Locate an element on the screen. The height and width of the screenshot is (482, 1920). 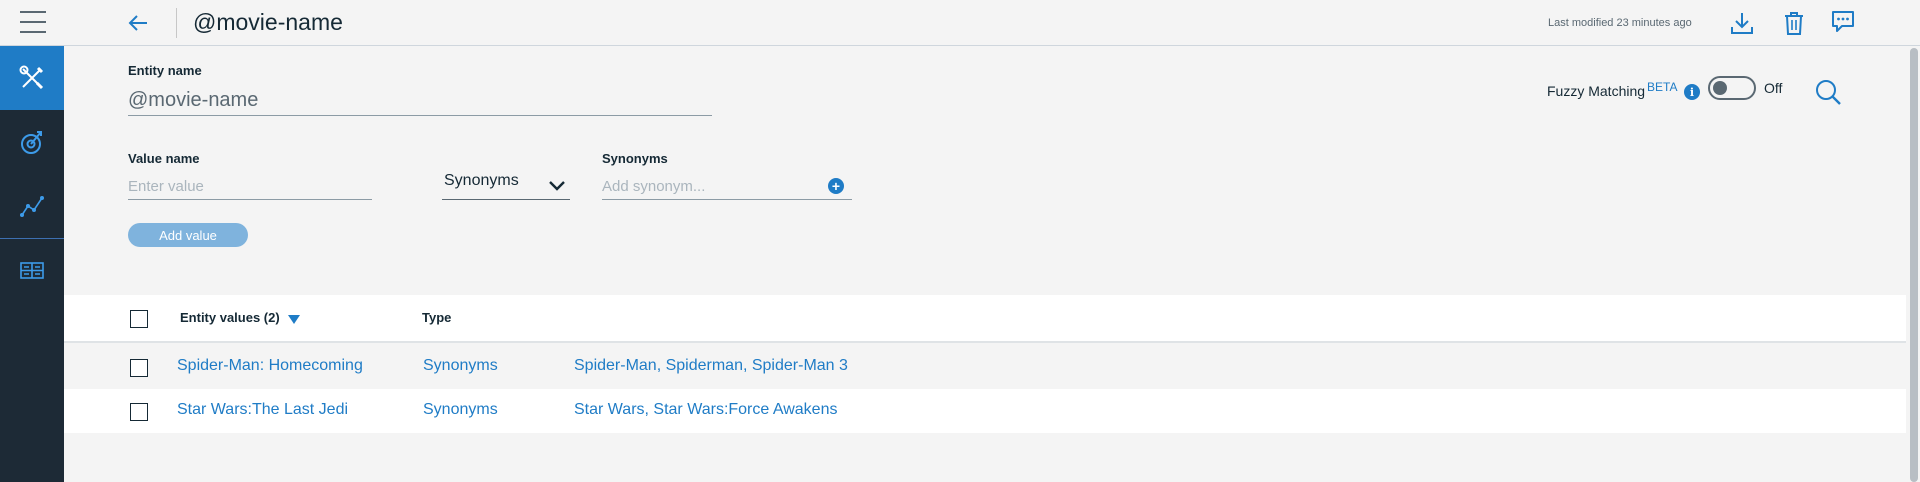
info-icon: i is located at coordinates (1692, 92).